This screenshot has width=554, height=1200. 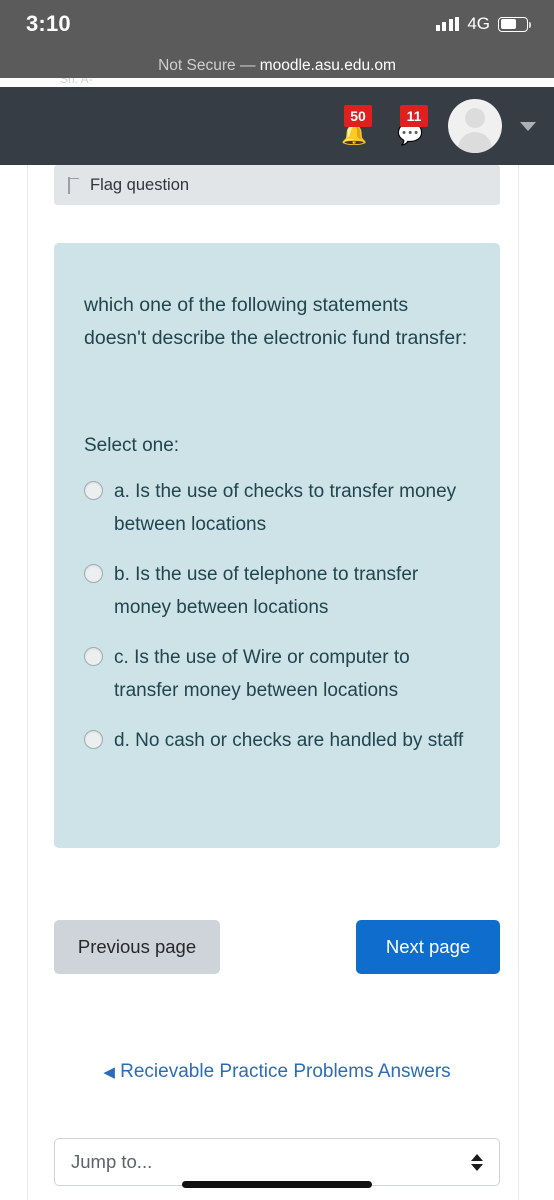 I want to click on radio-button-b, so click(x=93, y=573).